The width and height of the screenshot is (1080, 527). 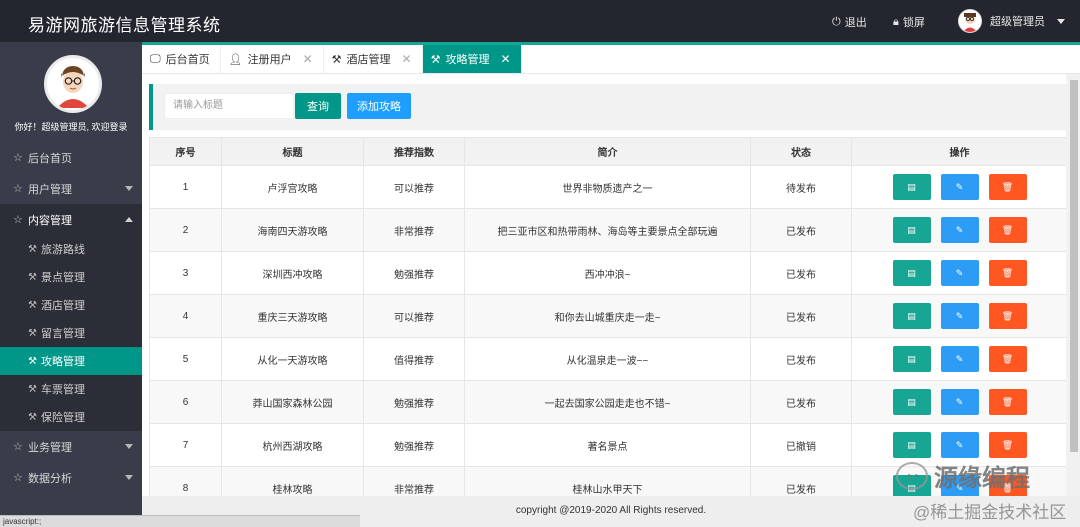 What do you see at coordinates (292, 316) in the screenshot?
I see `cell-title: 重庆三天游攻略` at bounding box center [292, 316].